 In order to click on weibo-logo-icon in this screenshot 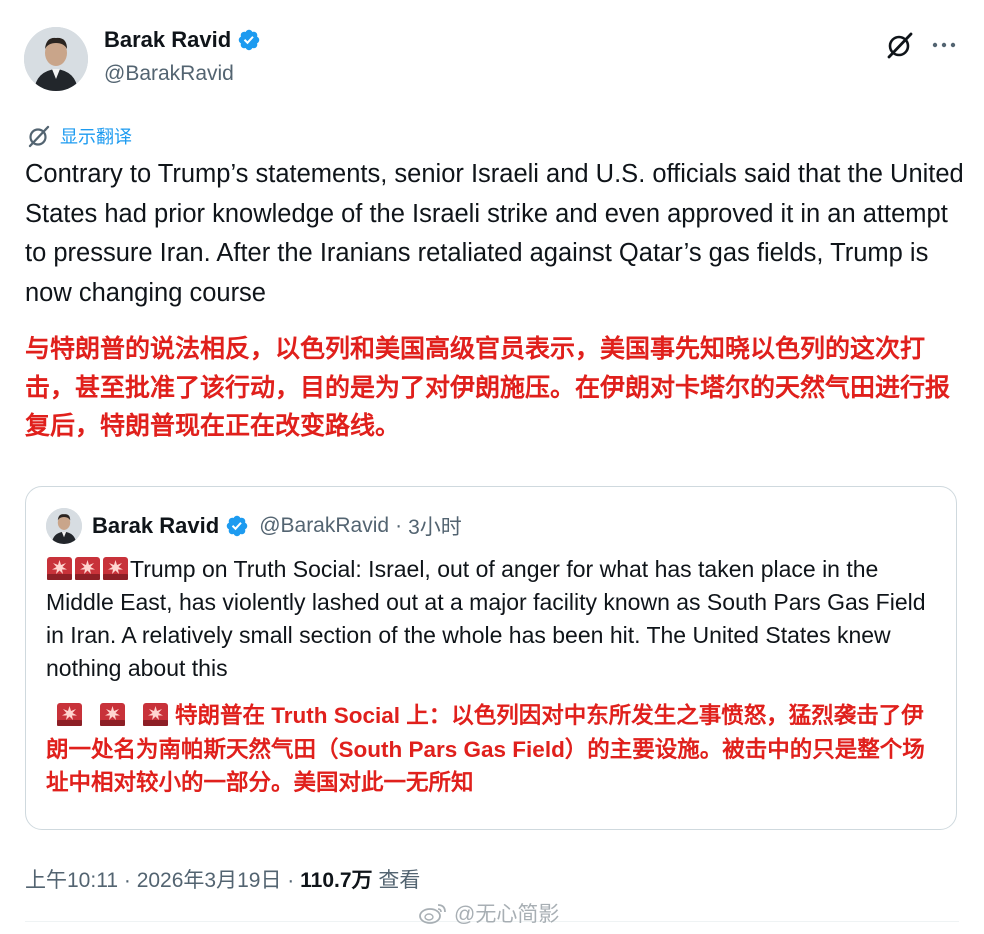, I will do `click(432, 914)`.